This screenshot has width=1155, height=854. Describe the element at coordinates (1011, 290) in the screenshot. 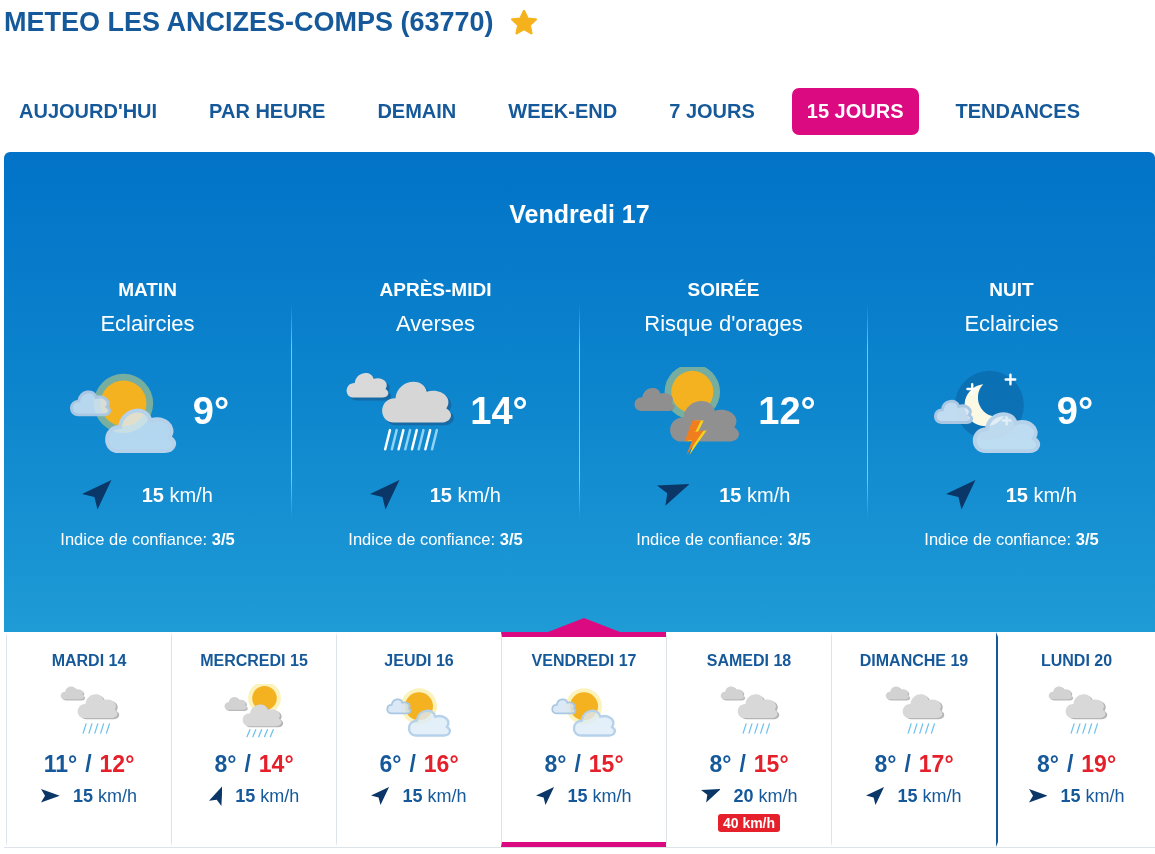

I see `period-label: NUIT` at that location.